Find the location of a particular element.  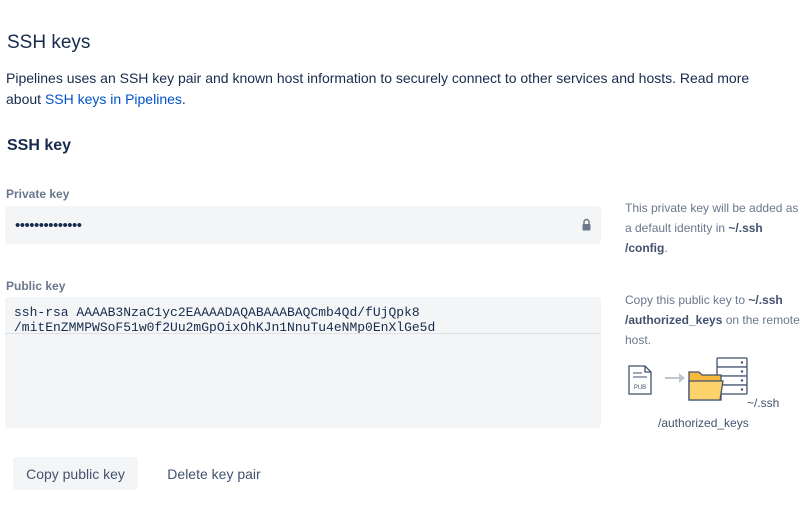

private-key-label: Private key is located at coordinates (38, 194).